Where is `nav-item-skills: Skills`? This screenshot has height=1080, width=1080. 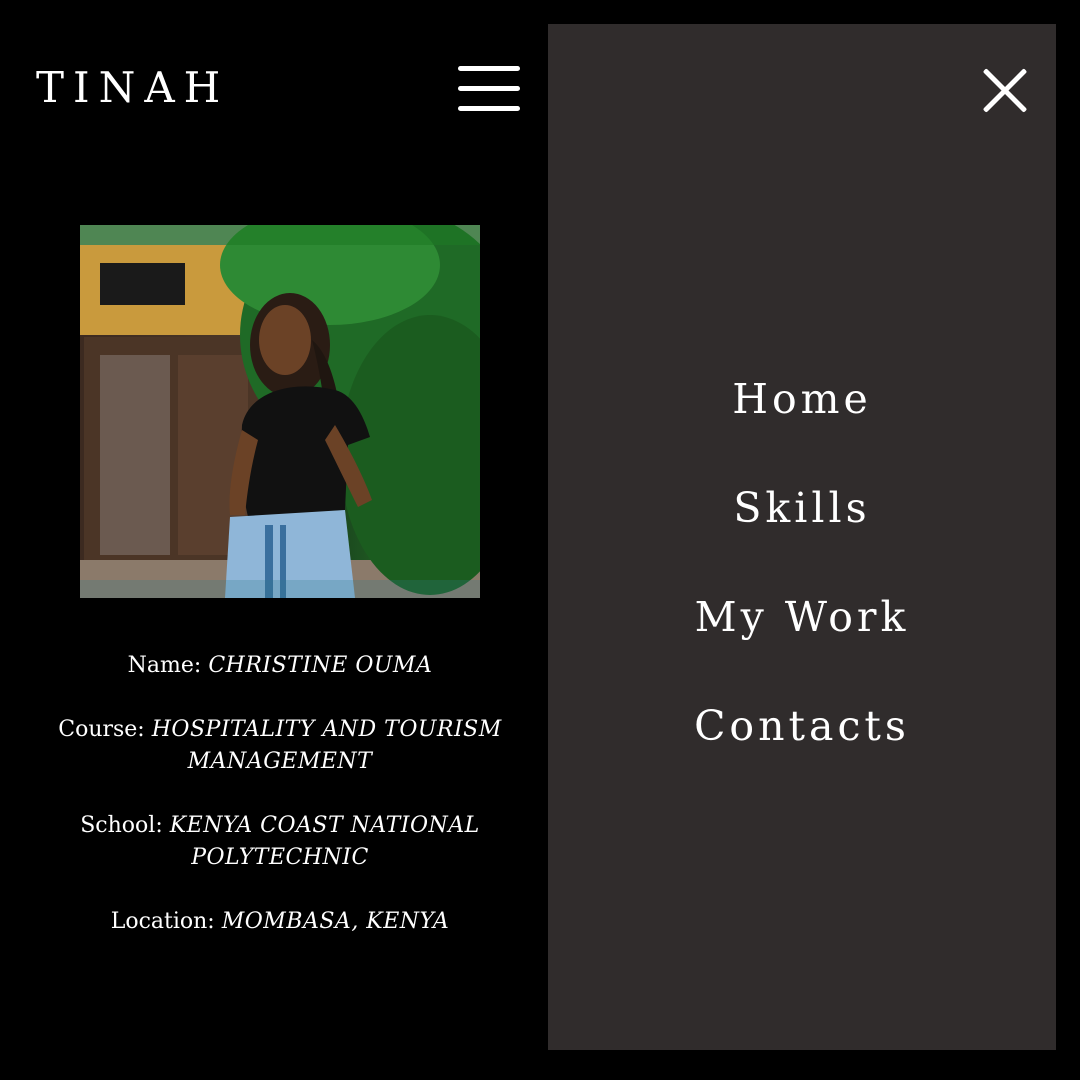 nav-item-skills: Skills is located at coordinates (802, 527).